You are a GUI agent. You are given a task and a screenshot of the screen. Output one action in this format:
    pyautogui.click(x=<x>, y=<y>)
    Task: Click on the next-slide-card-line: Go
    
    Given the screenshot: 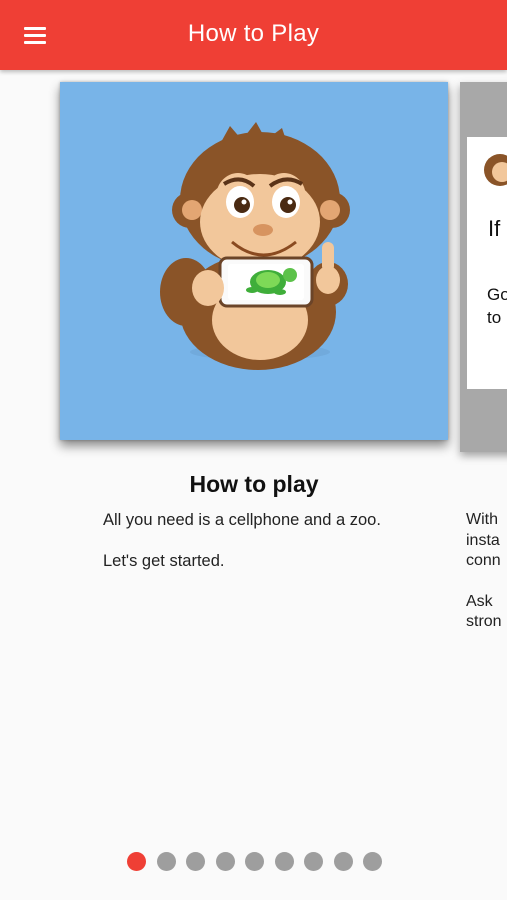 What is the action you would take?
    pyautogui.click(x=497, y=294)
    